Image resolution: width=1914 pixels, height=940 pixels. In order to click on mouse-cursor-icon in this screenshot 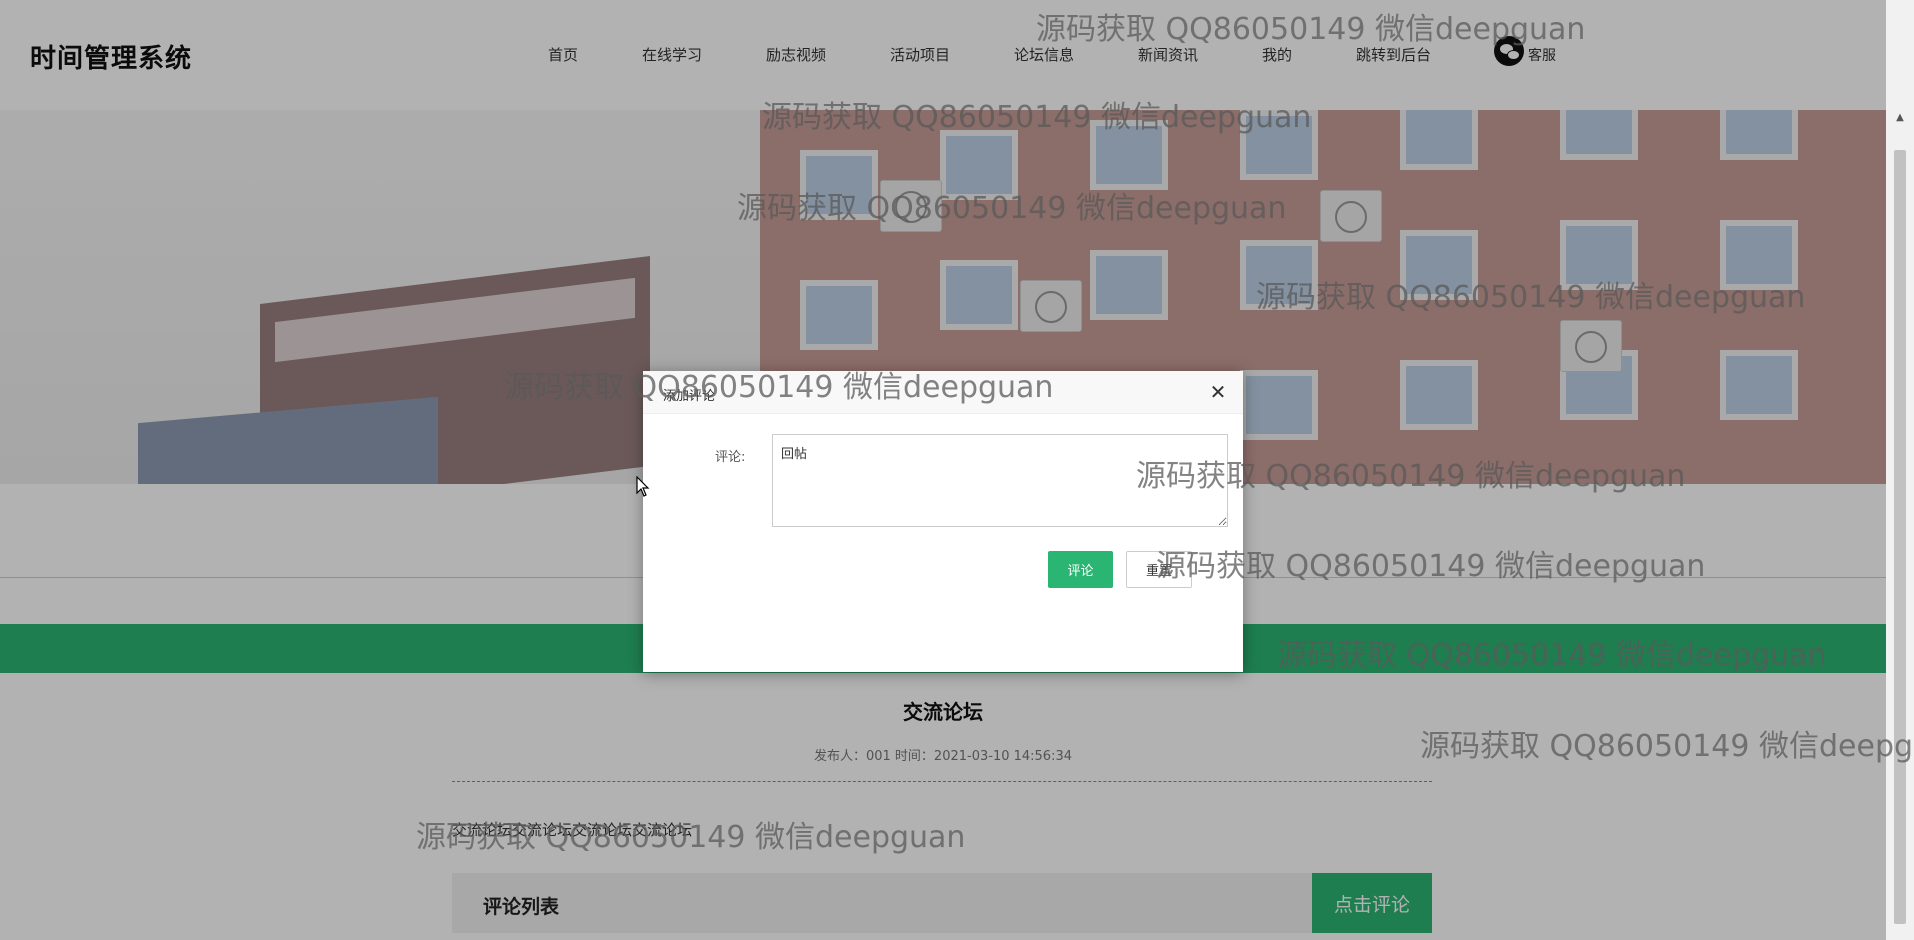, I will do `click(643, 486)`.